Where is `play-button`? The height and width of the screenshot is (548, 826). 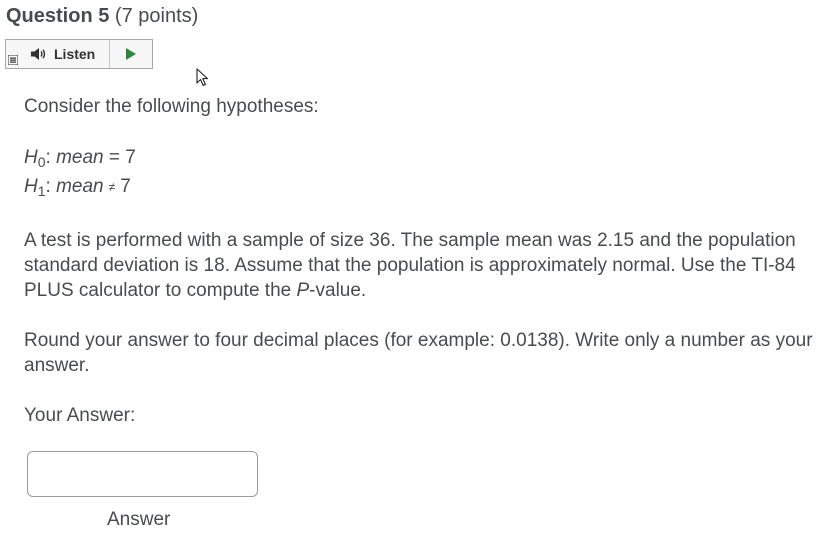
play-button is located at coordinates (131, 54).